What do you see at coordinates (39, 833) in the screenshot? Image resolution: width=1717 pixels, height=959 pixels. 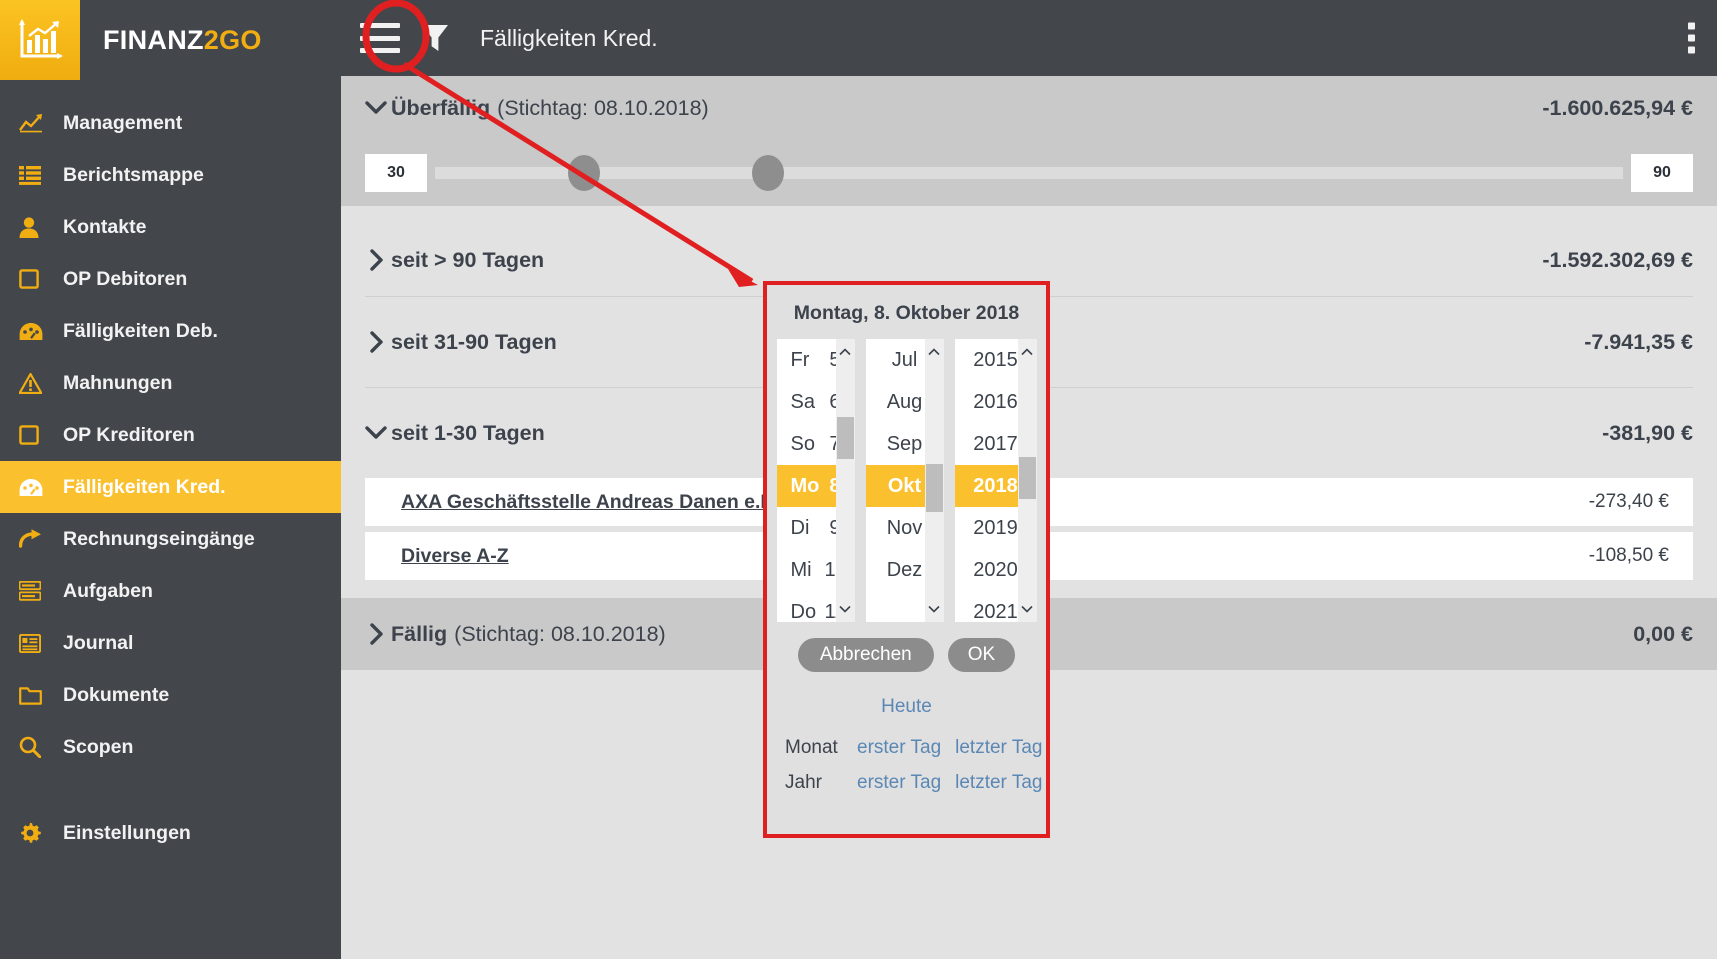 I see `gear-icon` at bounding box center [39, 833].